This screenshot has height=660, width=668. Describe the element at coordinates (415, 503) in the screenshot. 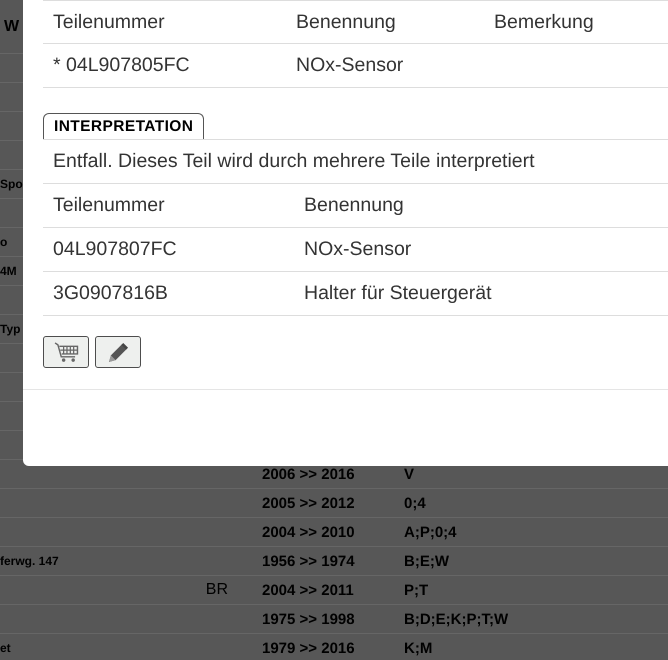

I see `table-cell: 0;4` at that location.